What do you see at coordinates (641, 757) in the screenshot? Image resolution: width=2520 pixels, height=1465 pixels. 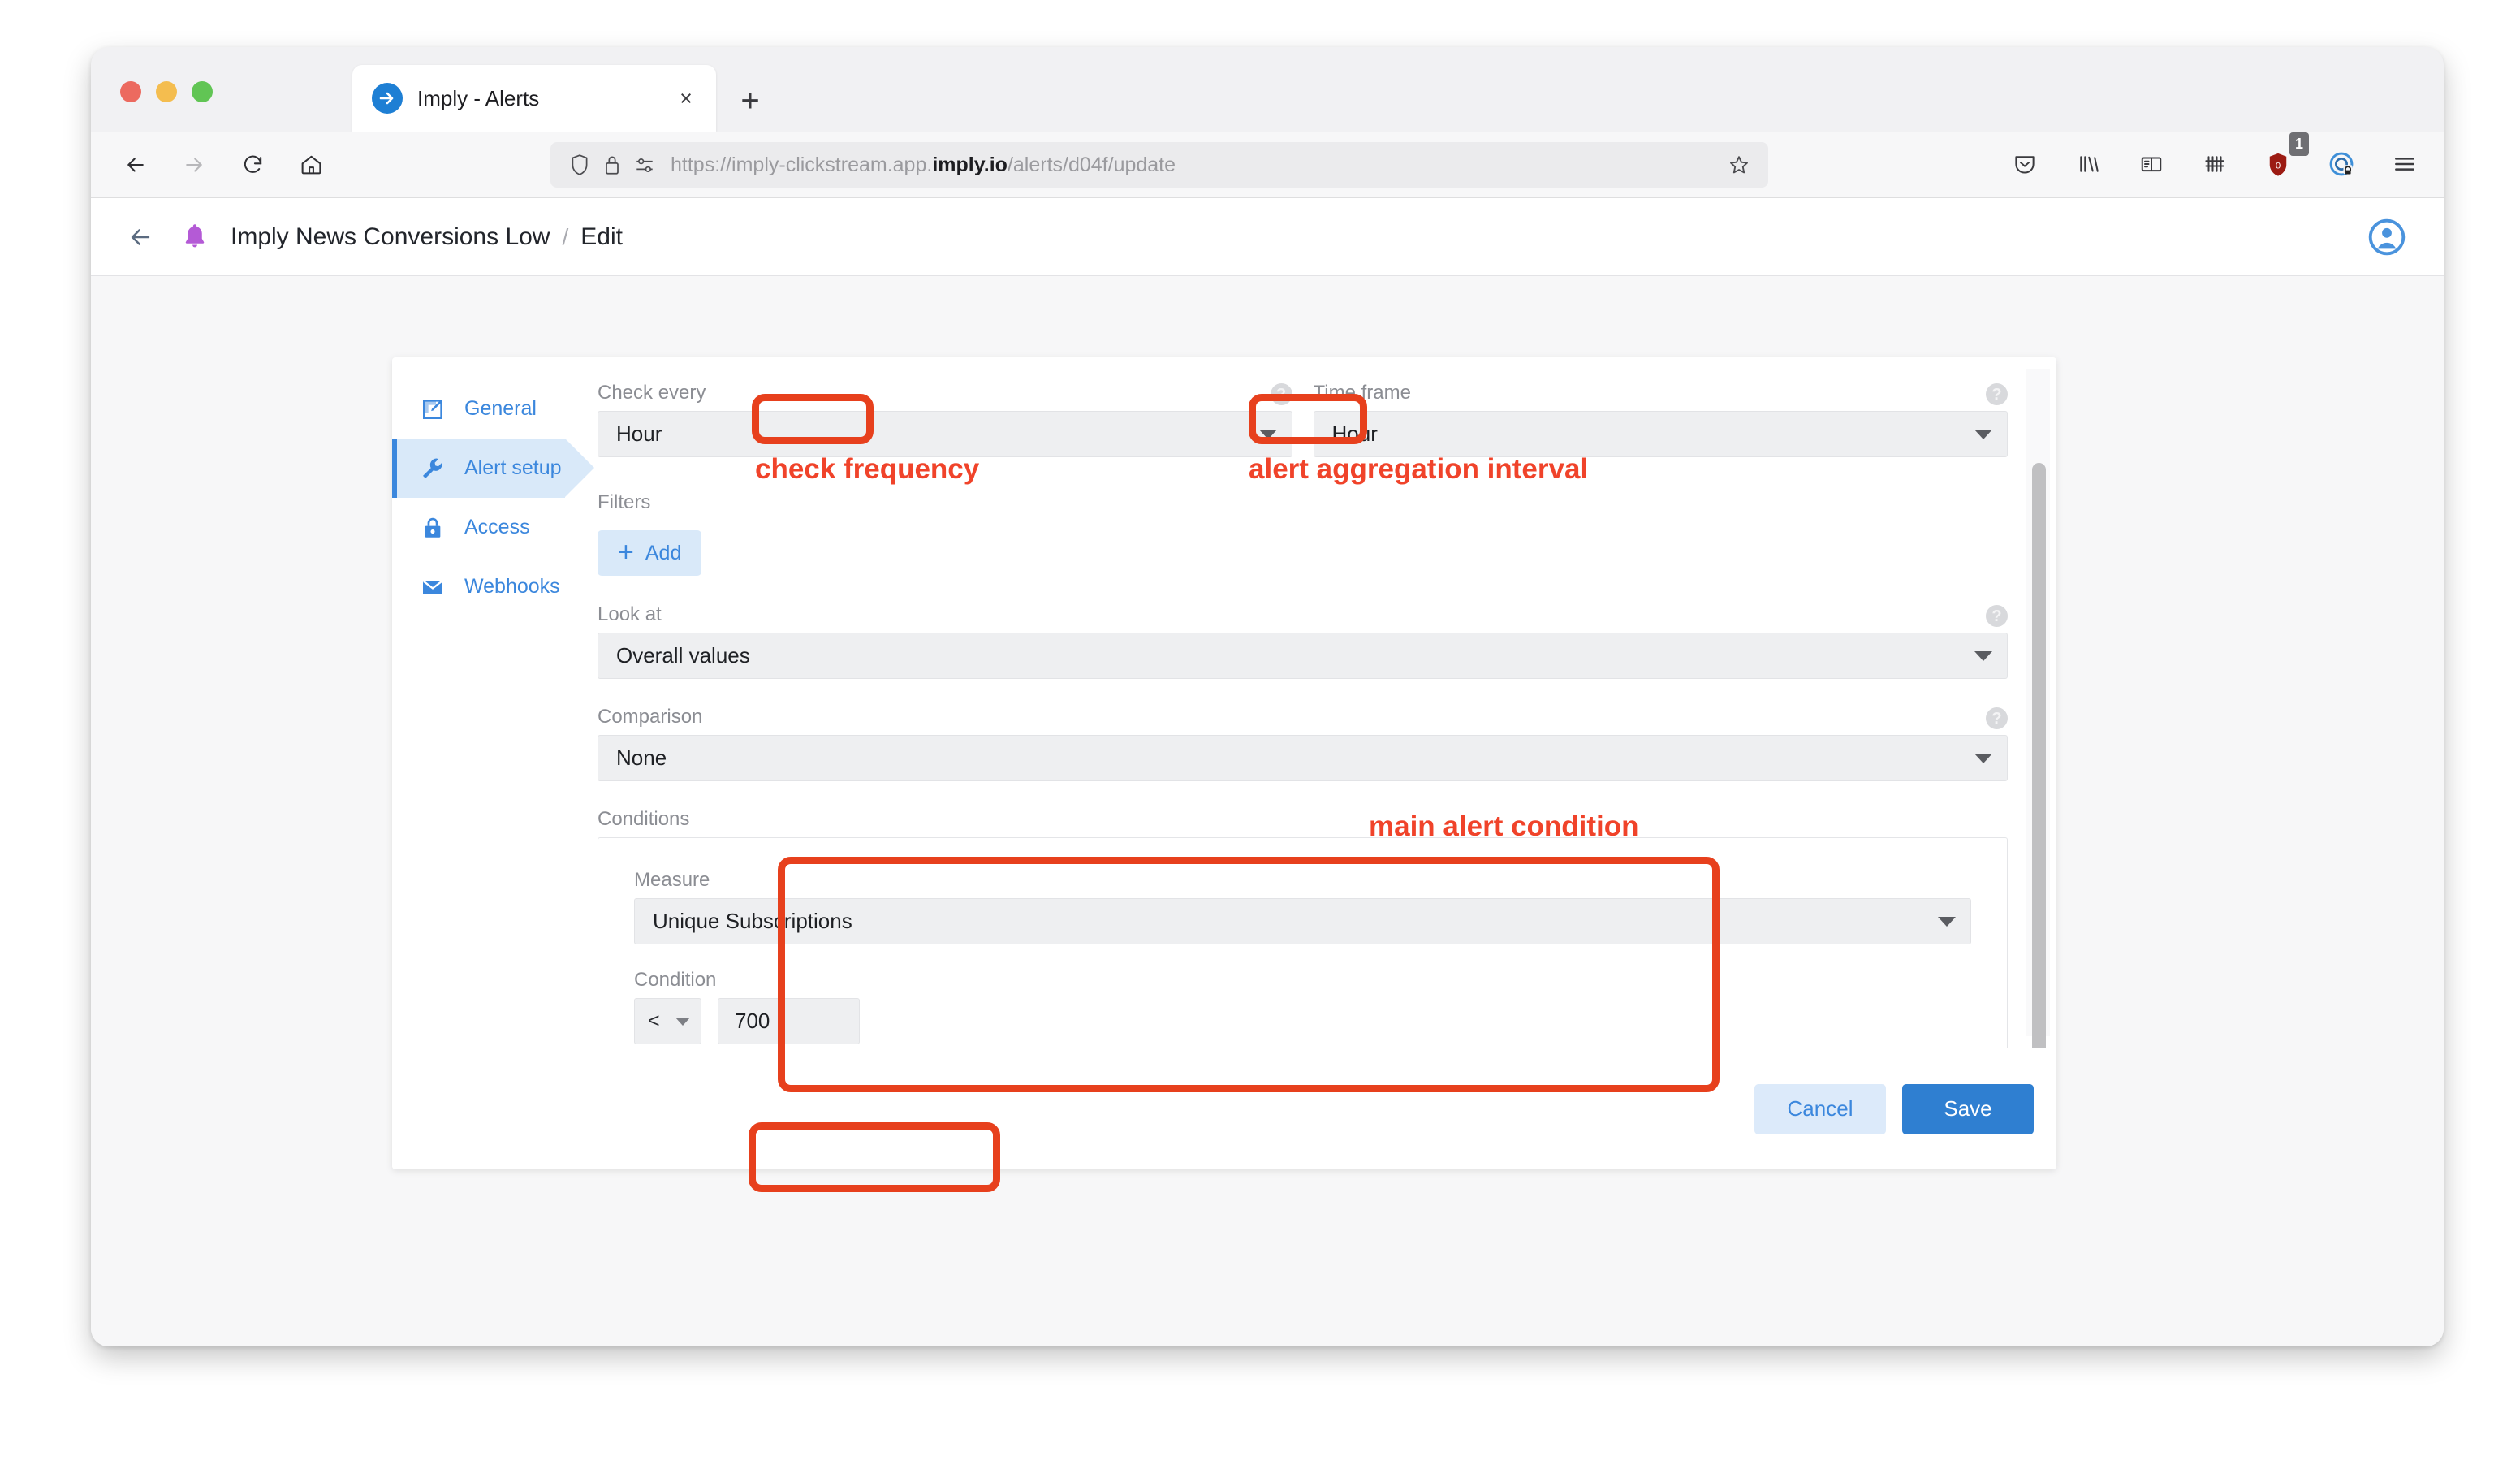 I see `comparison-value: None` at bounding box center [641, 757].